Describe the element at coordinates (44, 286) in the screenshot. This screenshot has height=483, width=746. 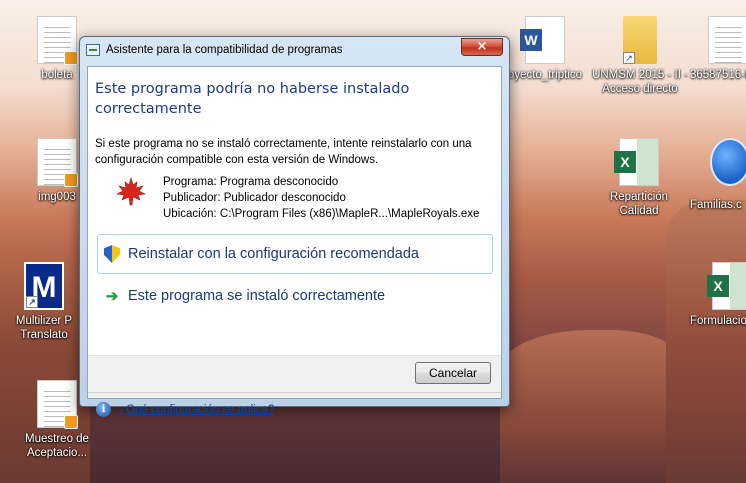
I see `multilizer-app-icon: M ↗` at that location.